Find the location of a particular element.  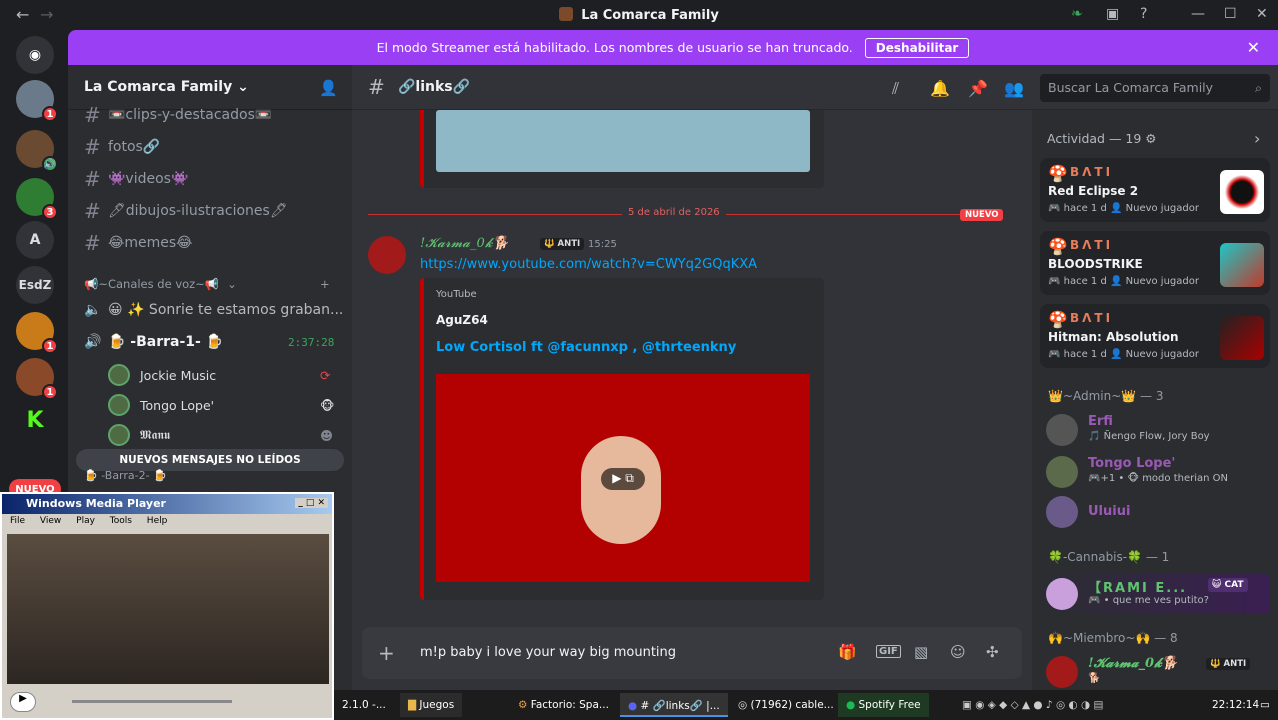

minimize-icon: — is located at coordinates (1198, 14).